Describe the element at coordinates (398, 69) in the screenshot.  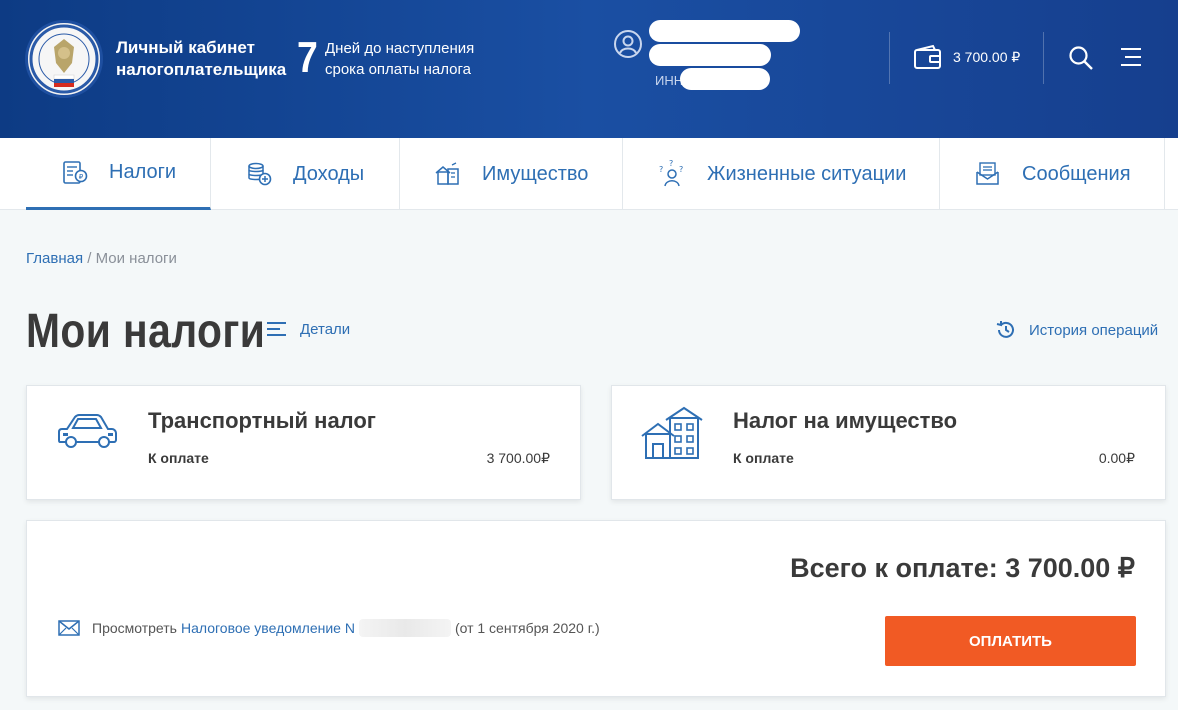
I see `days-text-line2: срока оплаты налога` at that location.